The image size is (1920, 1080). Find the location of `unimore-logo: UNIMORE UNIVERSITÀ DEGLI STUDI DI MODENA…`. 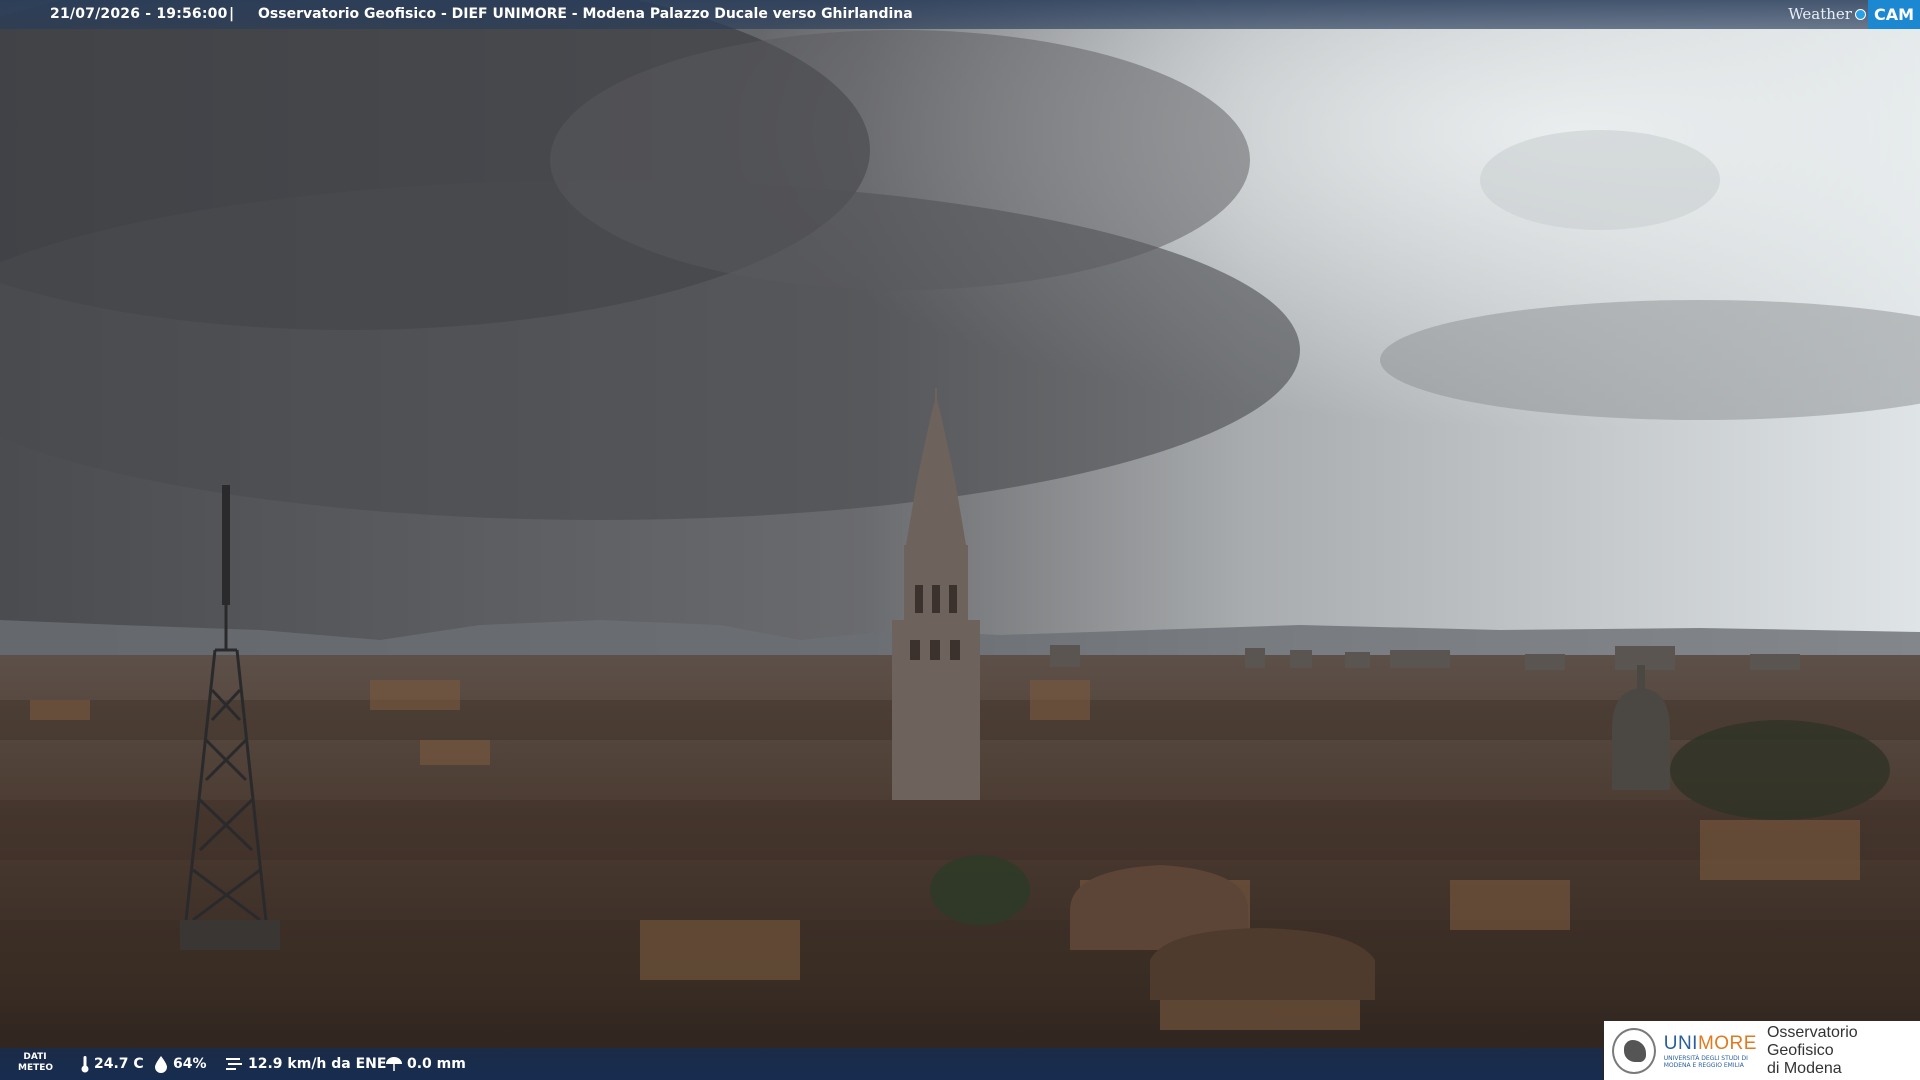

unimore-logo: UNIMORE UNIVERSITÀ DEGLI STUDI DI MODENA… is located at coordinates (1762, 1050).